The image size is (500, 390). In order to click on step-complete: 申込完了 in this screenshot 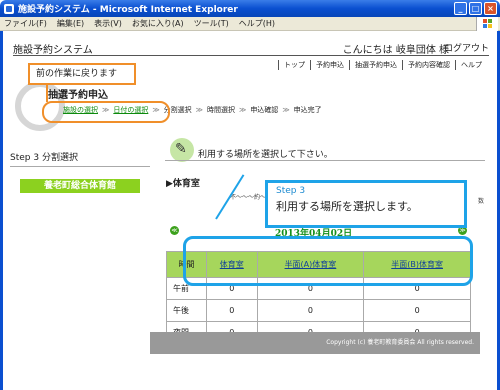, I will do `click(307, 110)`.